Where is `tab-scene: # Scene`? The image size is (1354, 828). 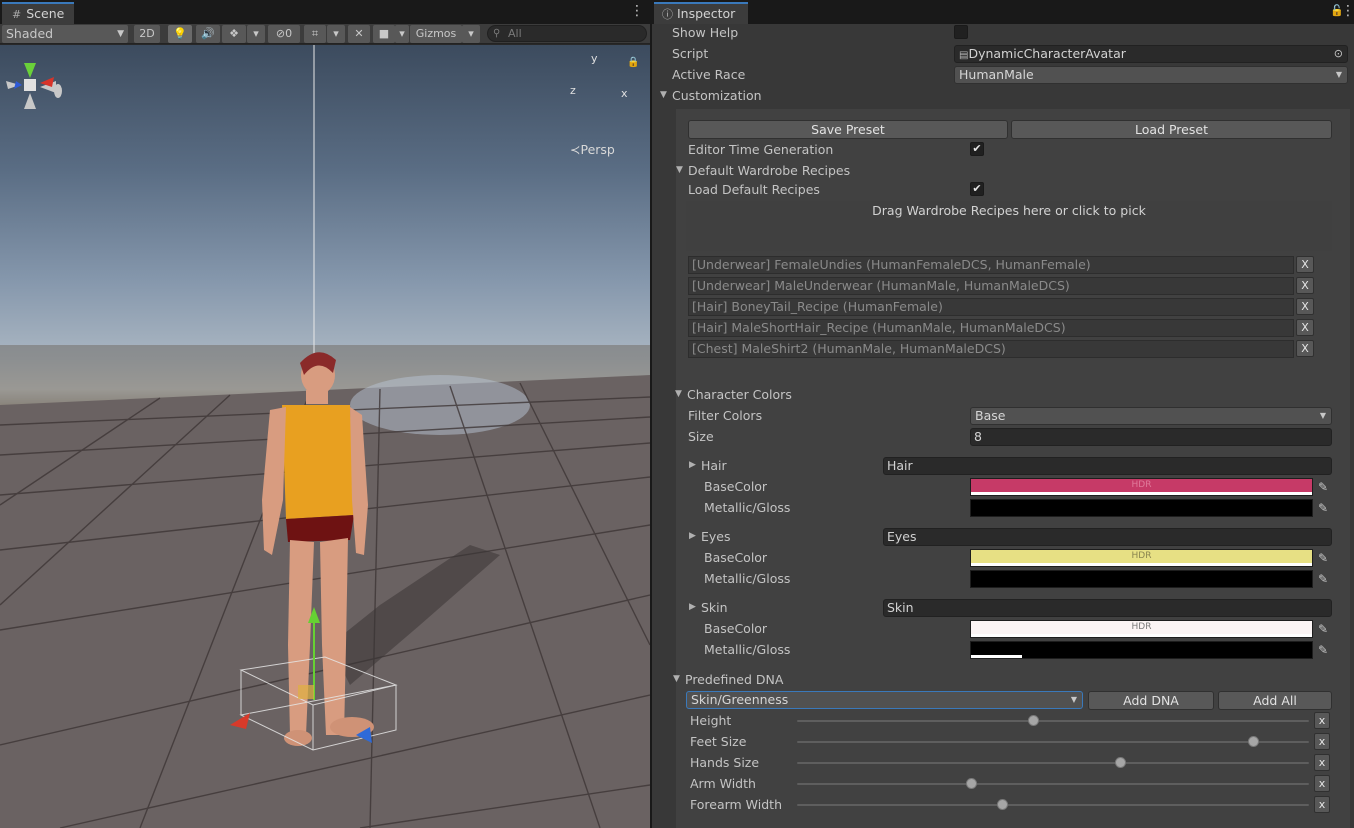
tab-scene: # Scene is located at coordinates (38, 13).